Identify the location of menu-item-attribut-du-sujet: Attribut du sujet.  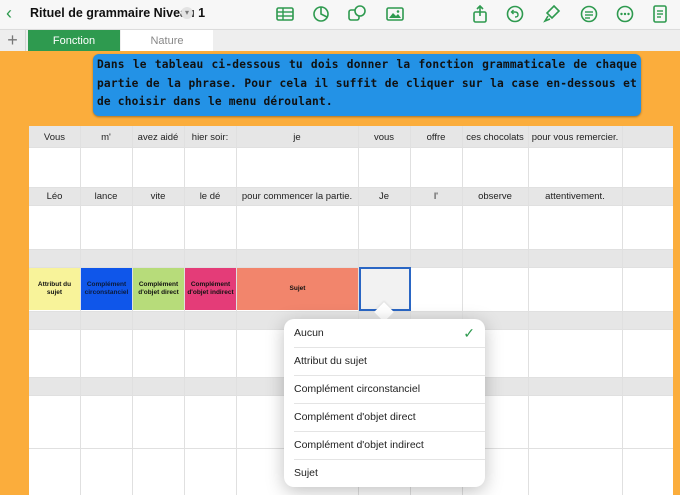
(384, 361).